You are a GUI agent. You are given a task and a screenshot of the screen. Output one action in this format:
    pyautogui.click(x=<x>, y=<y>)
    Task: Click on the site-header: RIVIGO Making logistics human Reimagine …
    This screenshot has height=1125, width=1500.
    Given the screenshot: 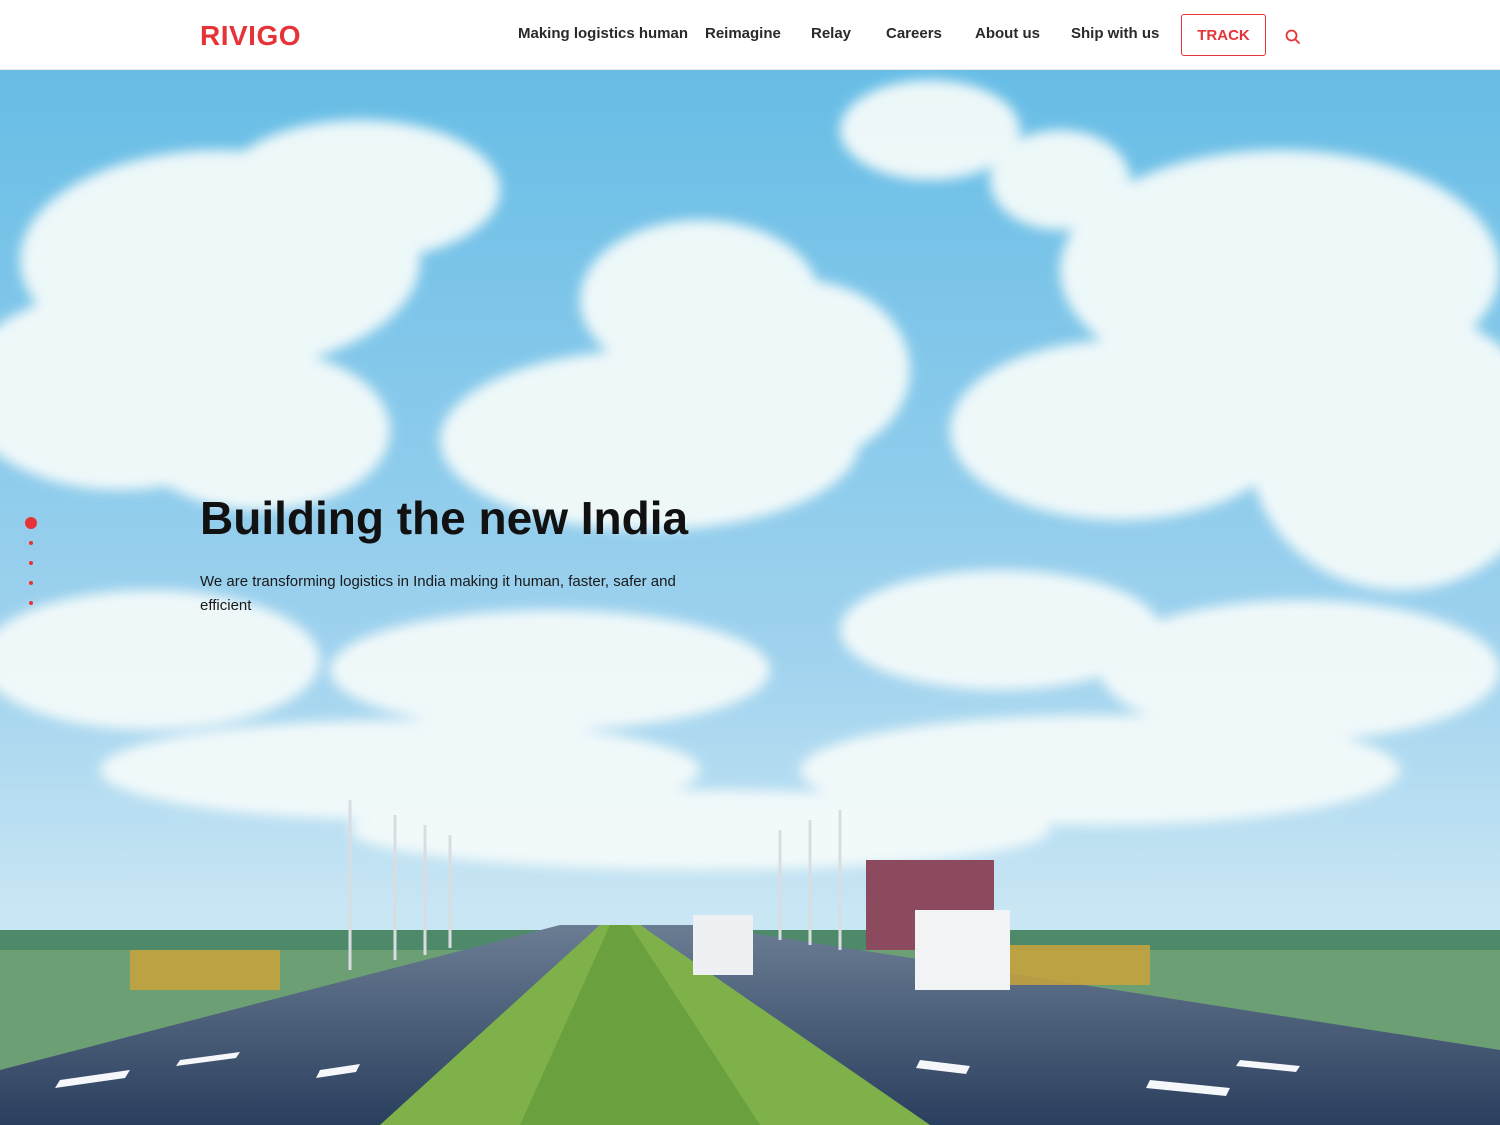 What is the action you would take?
    pyautogui.click(x=750, y=35)
    